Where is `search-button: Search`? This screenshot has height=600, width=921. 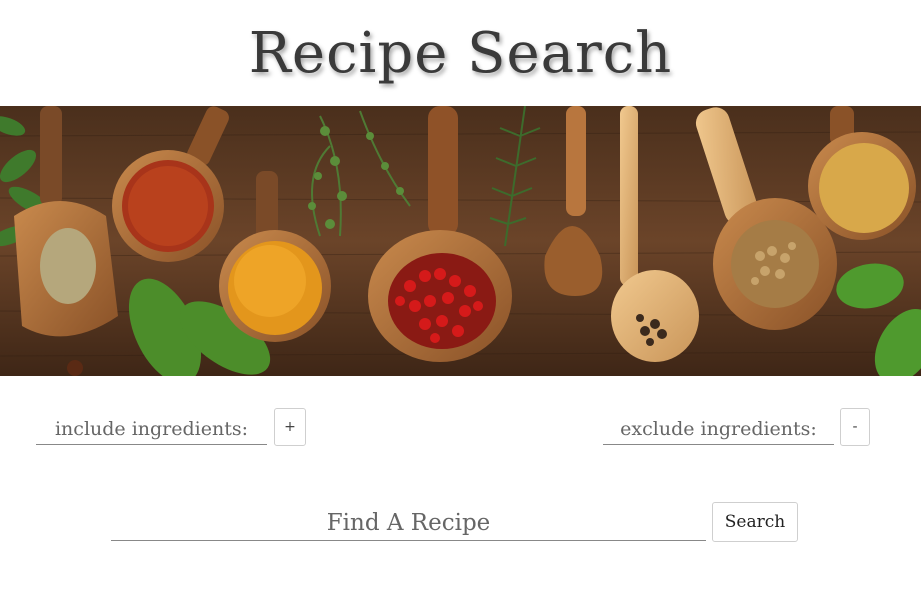
search-button: Search is located at coordinates (755, 522).